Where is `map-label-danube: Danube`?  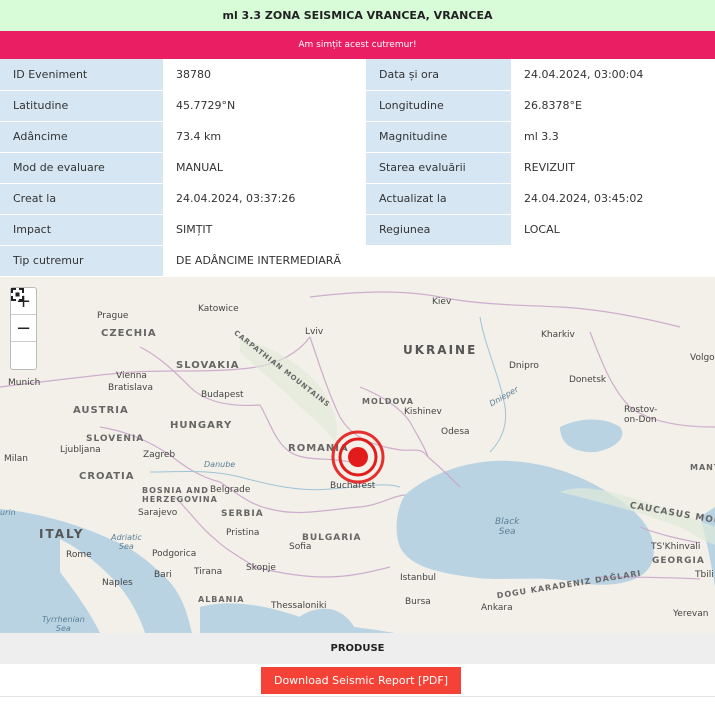
map-label-danube: Danube is located at coordinates (220, 464).